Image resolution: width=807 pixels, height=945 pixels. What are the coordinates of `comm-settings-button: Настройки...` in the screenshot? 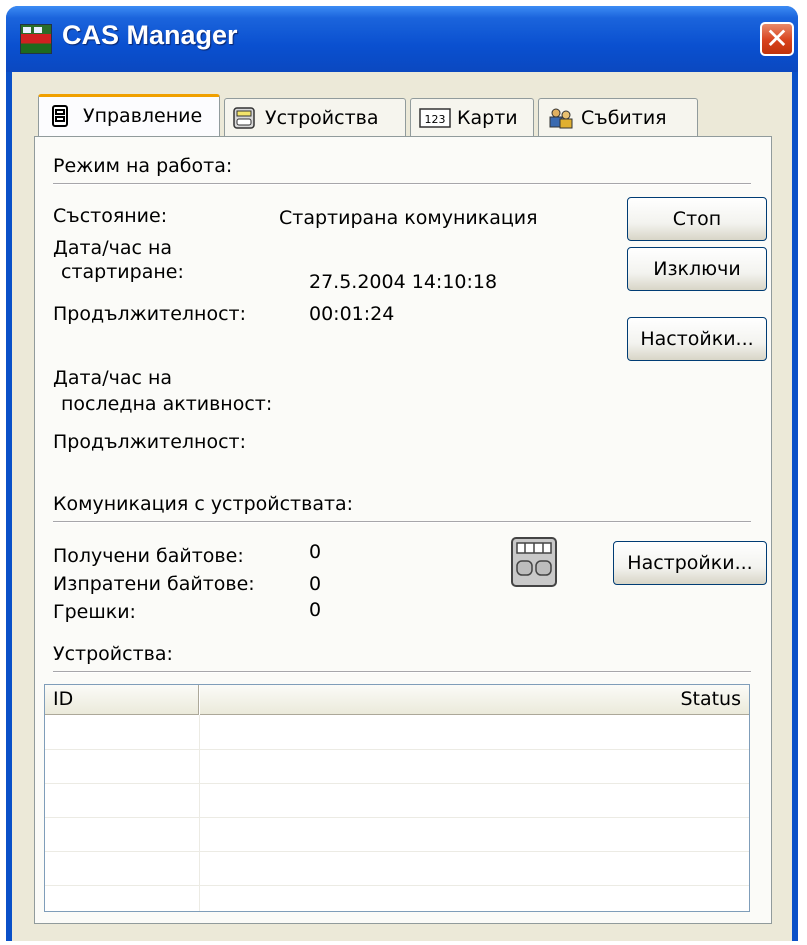 It's located at (690, 563).